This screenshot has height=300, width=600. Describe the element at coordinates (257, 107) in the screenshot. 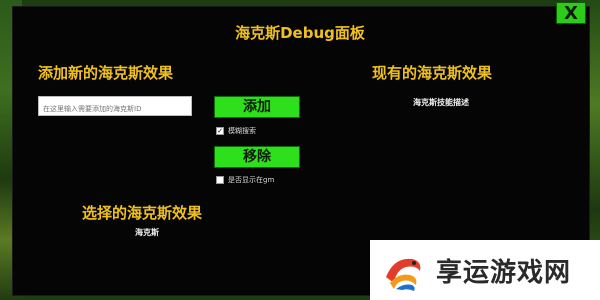

I see `add-button: 添加` at that location.